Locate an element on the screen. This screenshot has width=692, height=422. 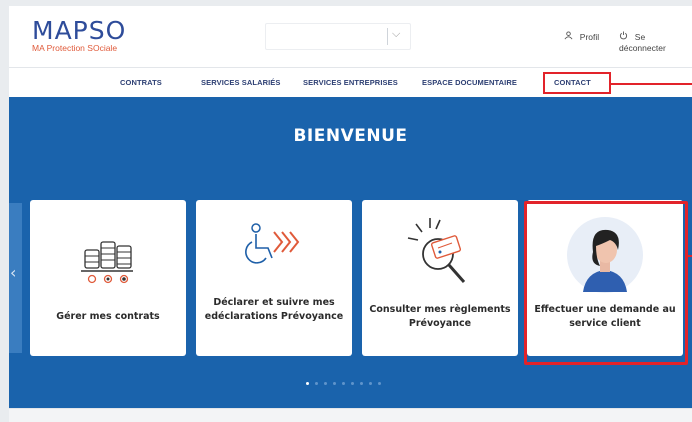
nav-item-espace-documentaire: ESPACE DOCUMENTAIRE is located at coordinates (469, 82).